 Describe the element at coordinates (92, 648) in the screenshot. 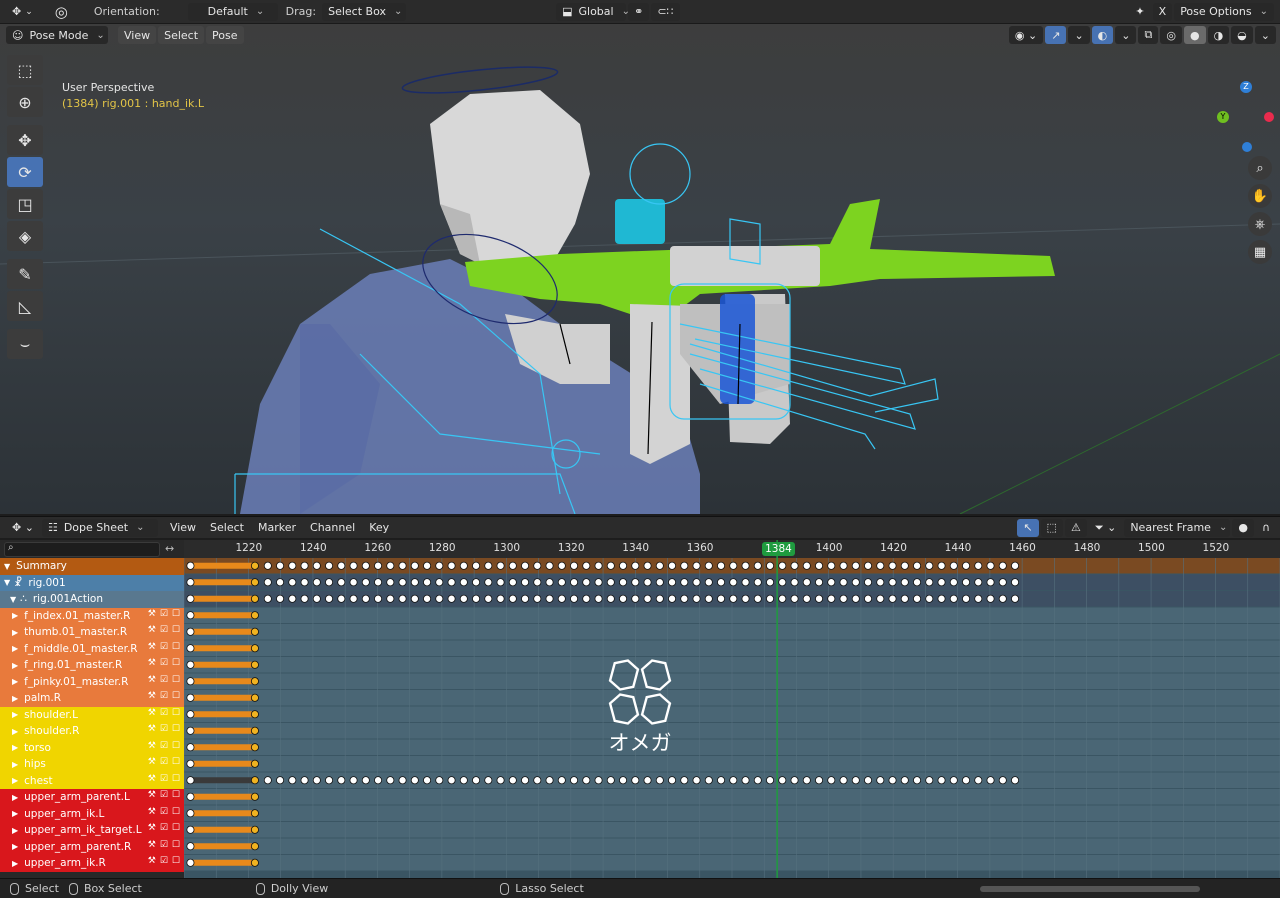

I see `channel-row: ▶ f_middle.01_master.R ⚒ ☑ ☐` at that location.